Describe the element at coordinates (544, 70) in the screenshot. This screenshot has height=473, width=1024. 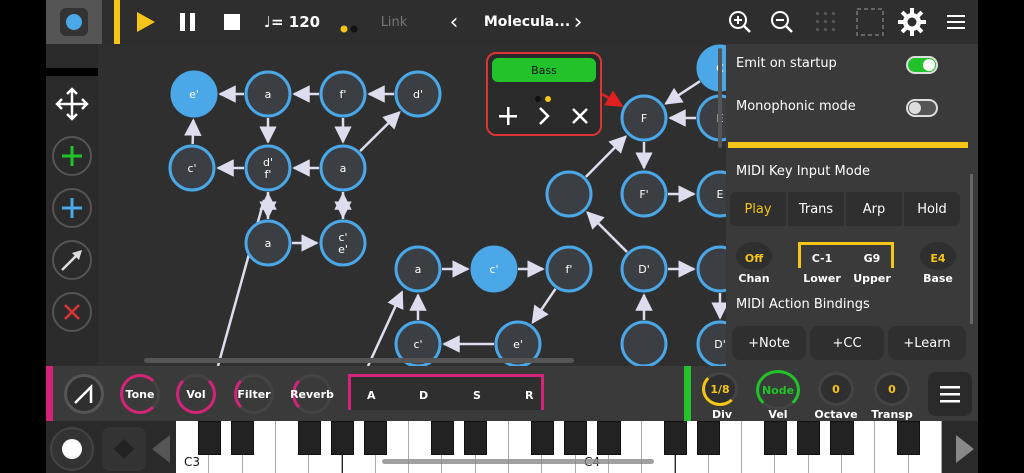
I see `popup-title: Bass` at that location.